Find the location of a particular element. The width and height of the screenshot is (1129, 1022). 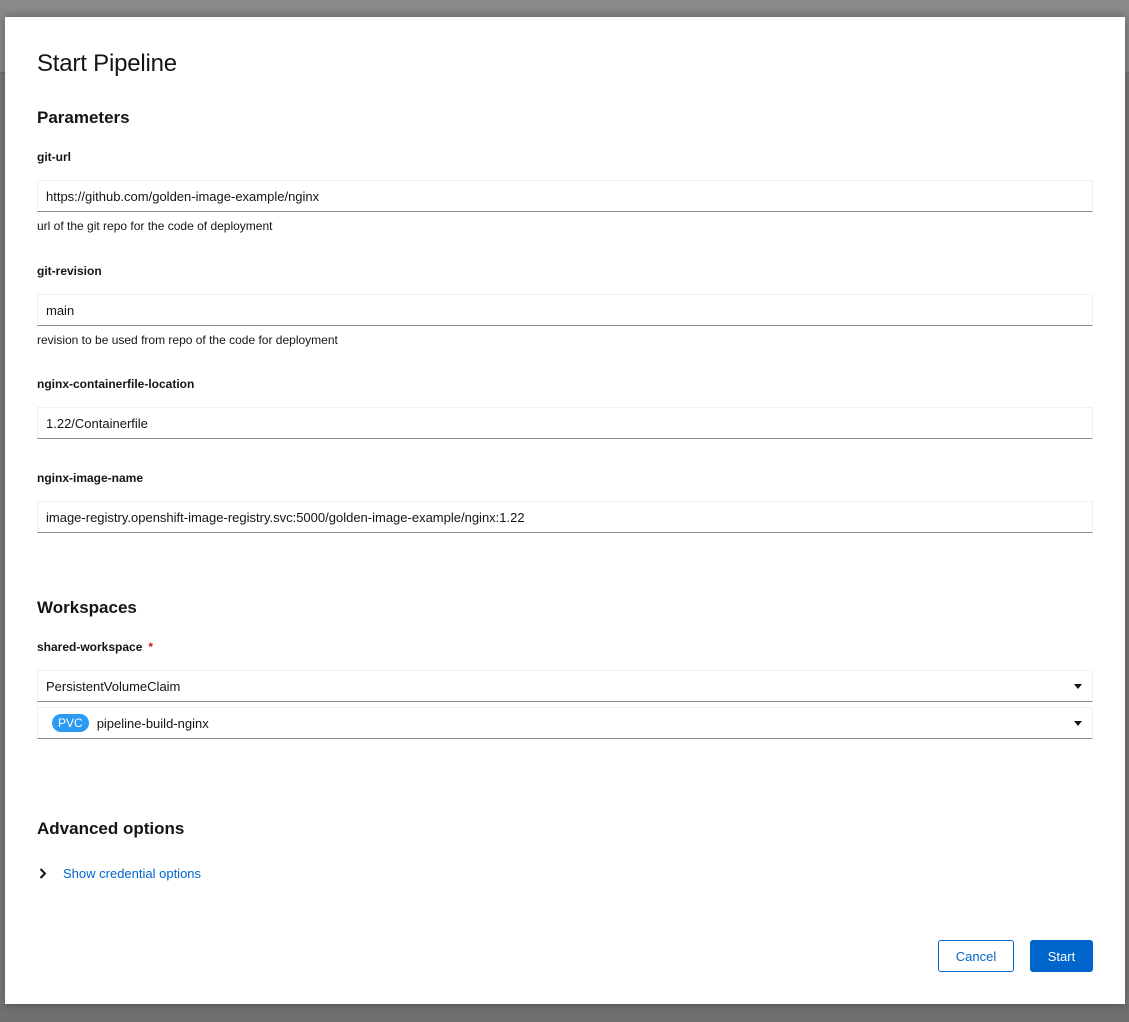

chevron-right-icon is located at coordinates (43, 874).